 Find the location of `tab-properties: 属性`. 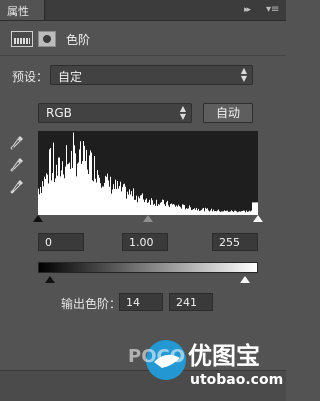

tab-properties: 属性 is located at coordinates (22, 10).